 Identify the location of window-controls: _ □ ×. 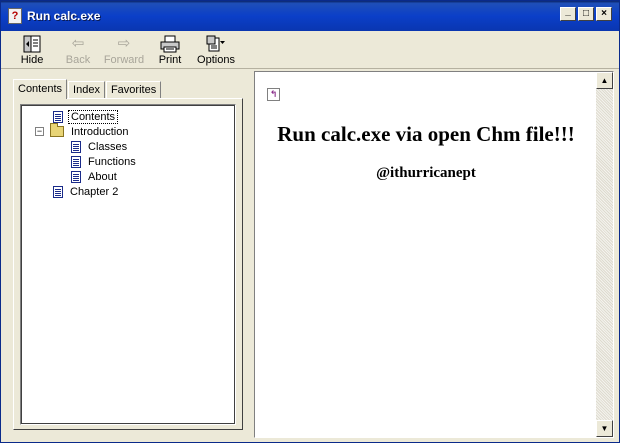
(586, 14).